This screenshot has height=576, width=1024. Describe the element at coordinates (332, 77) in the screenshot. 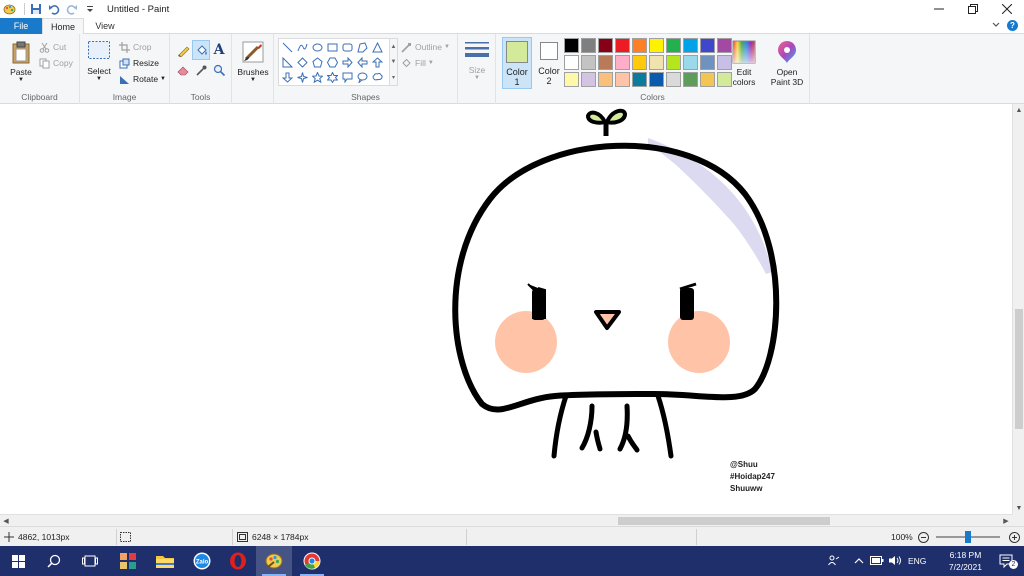

I see `six-point-star-shape-icon` at that location.